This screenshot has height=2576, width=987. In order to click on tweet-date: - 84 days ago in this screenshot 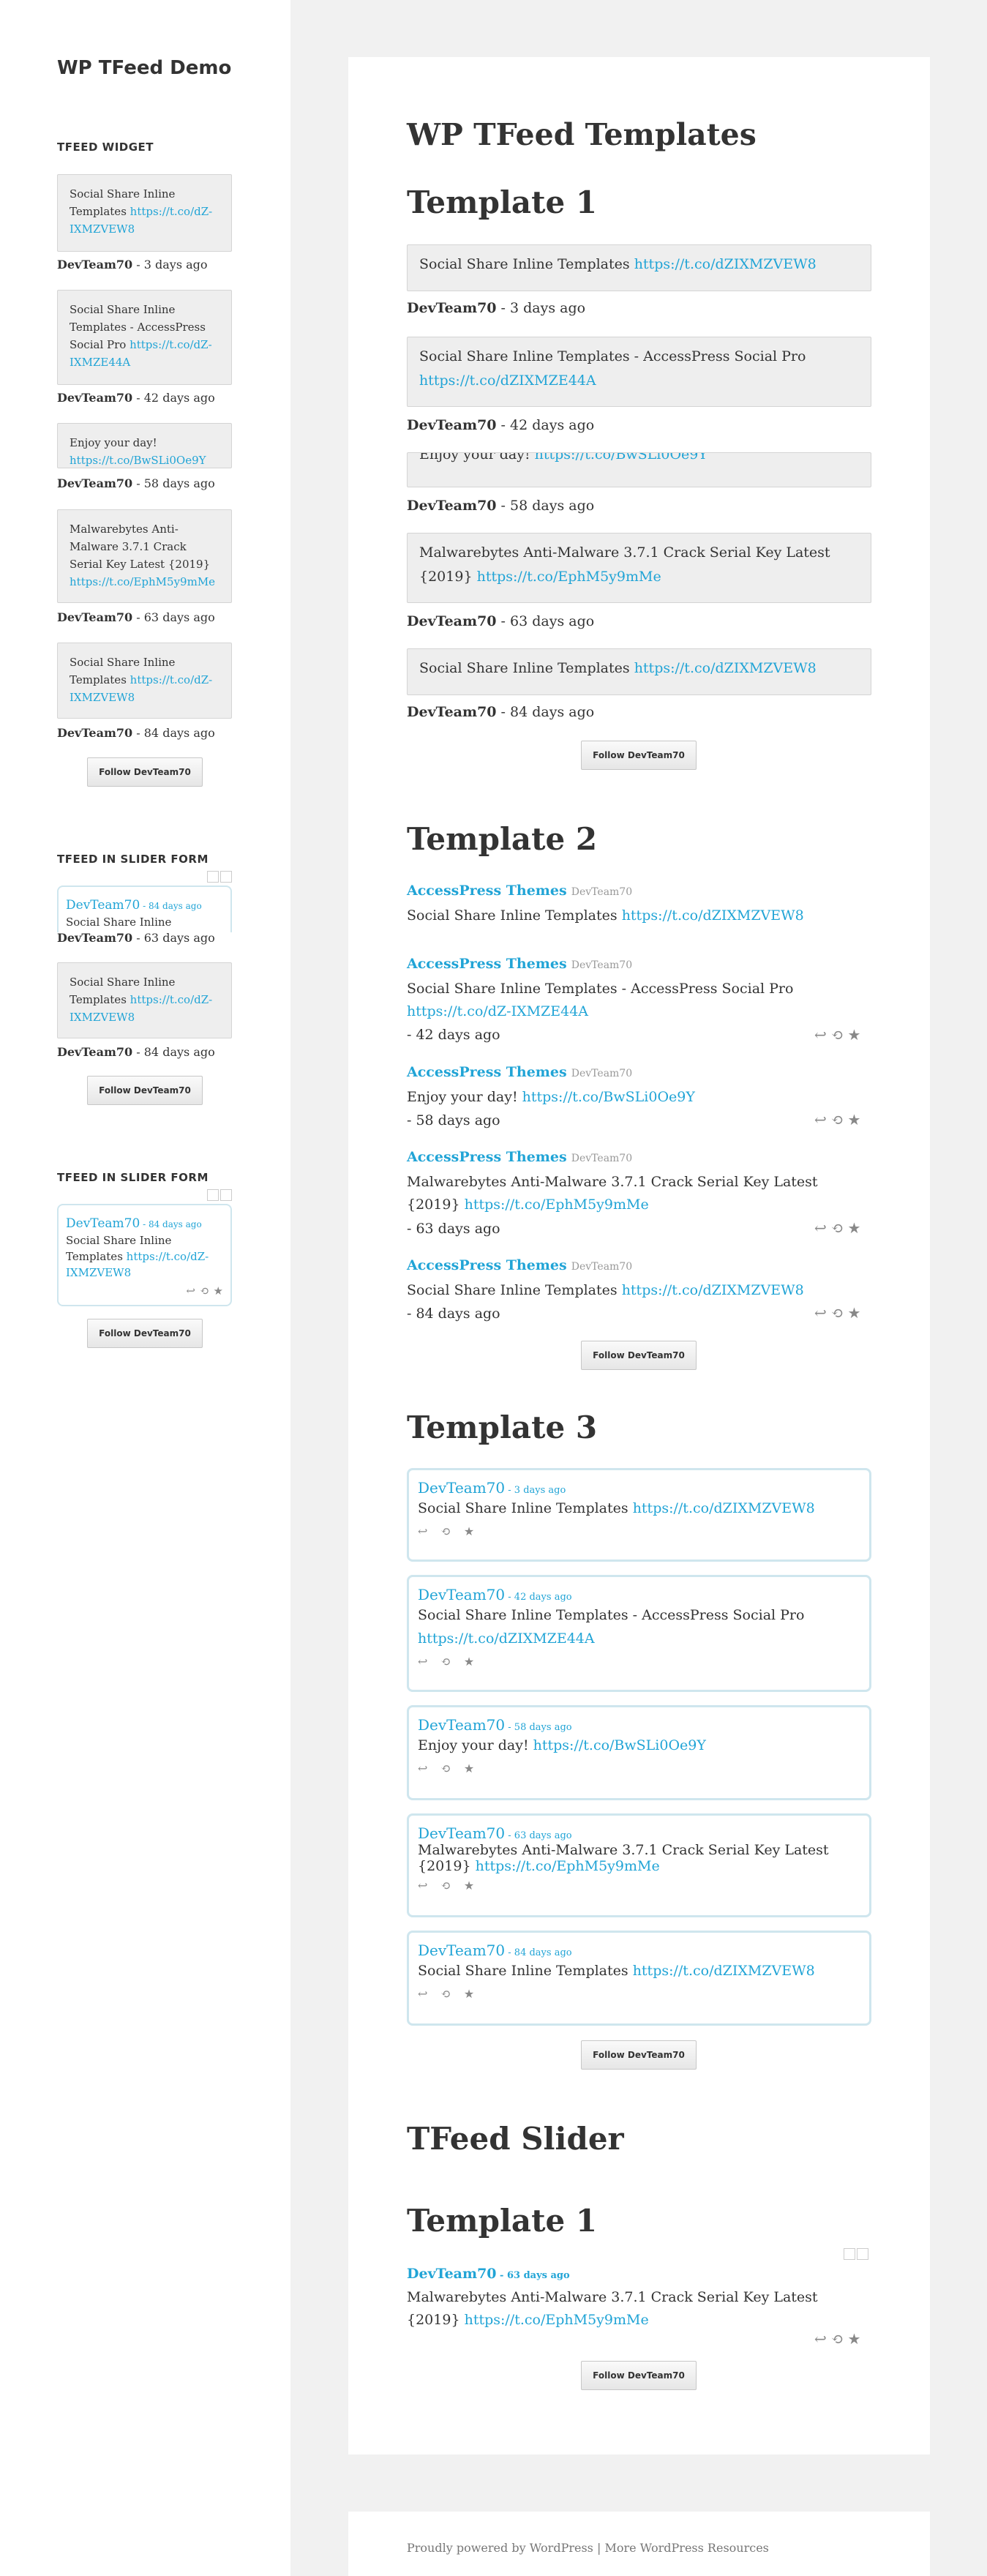, I will do `click(453, 1314)`.